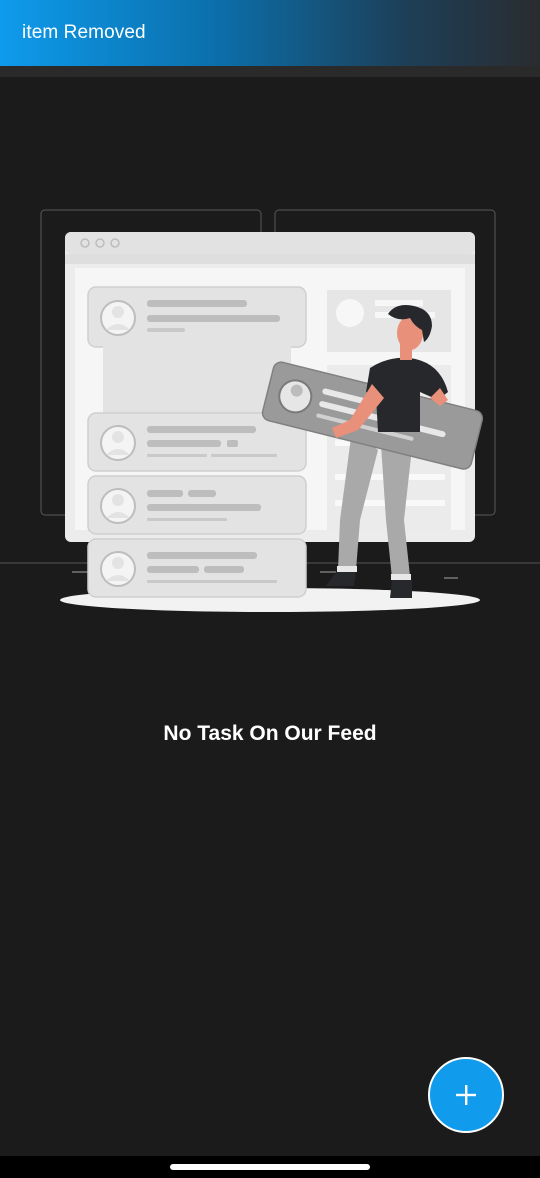 The height and width of the screenshot is (1178, 540). What do you see at coordinates (84, 32) in the screenshot?
I see `snackbar-message: item Removed` at bounding box center [84, 32].